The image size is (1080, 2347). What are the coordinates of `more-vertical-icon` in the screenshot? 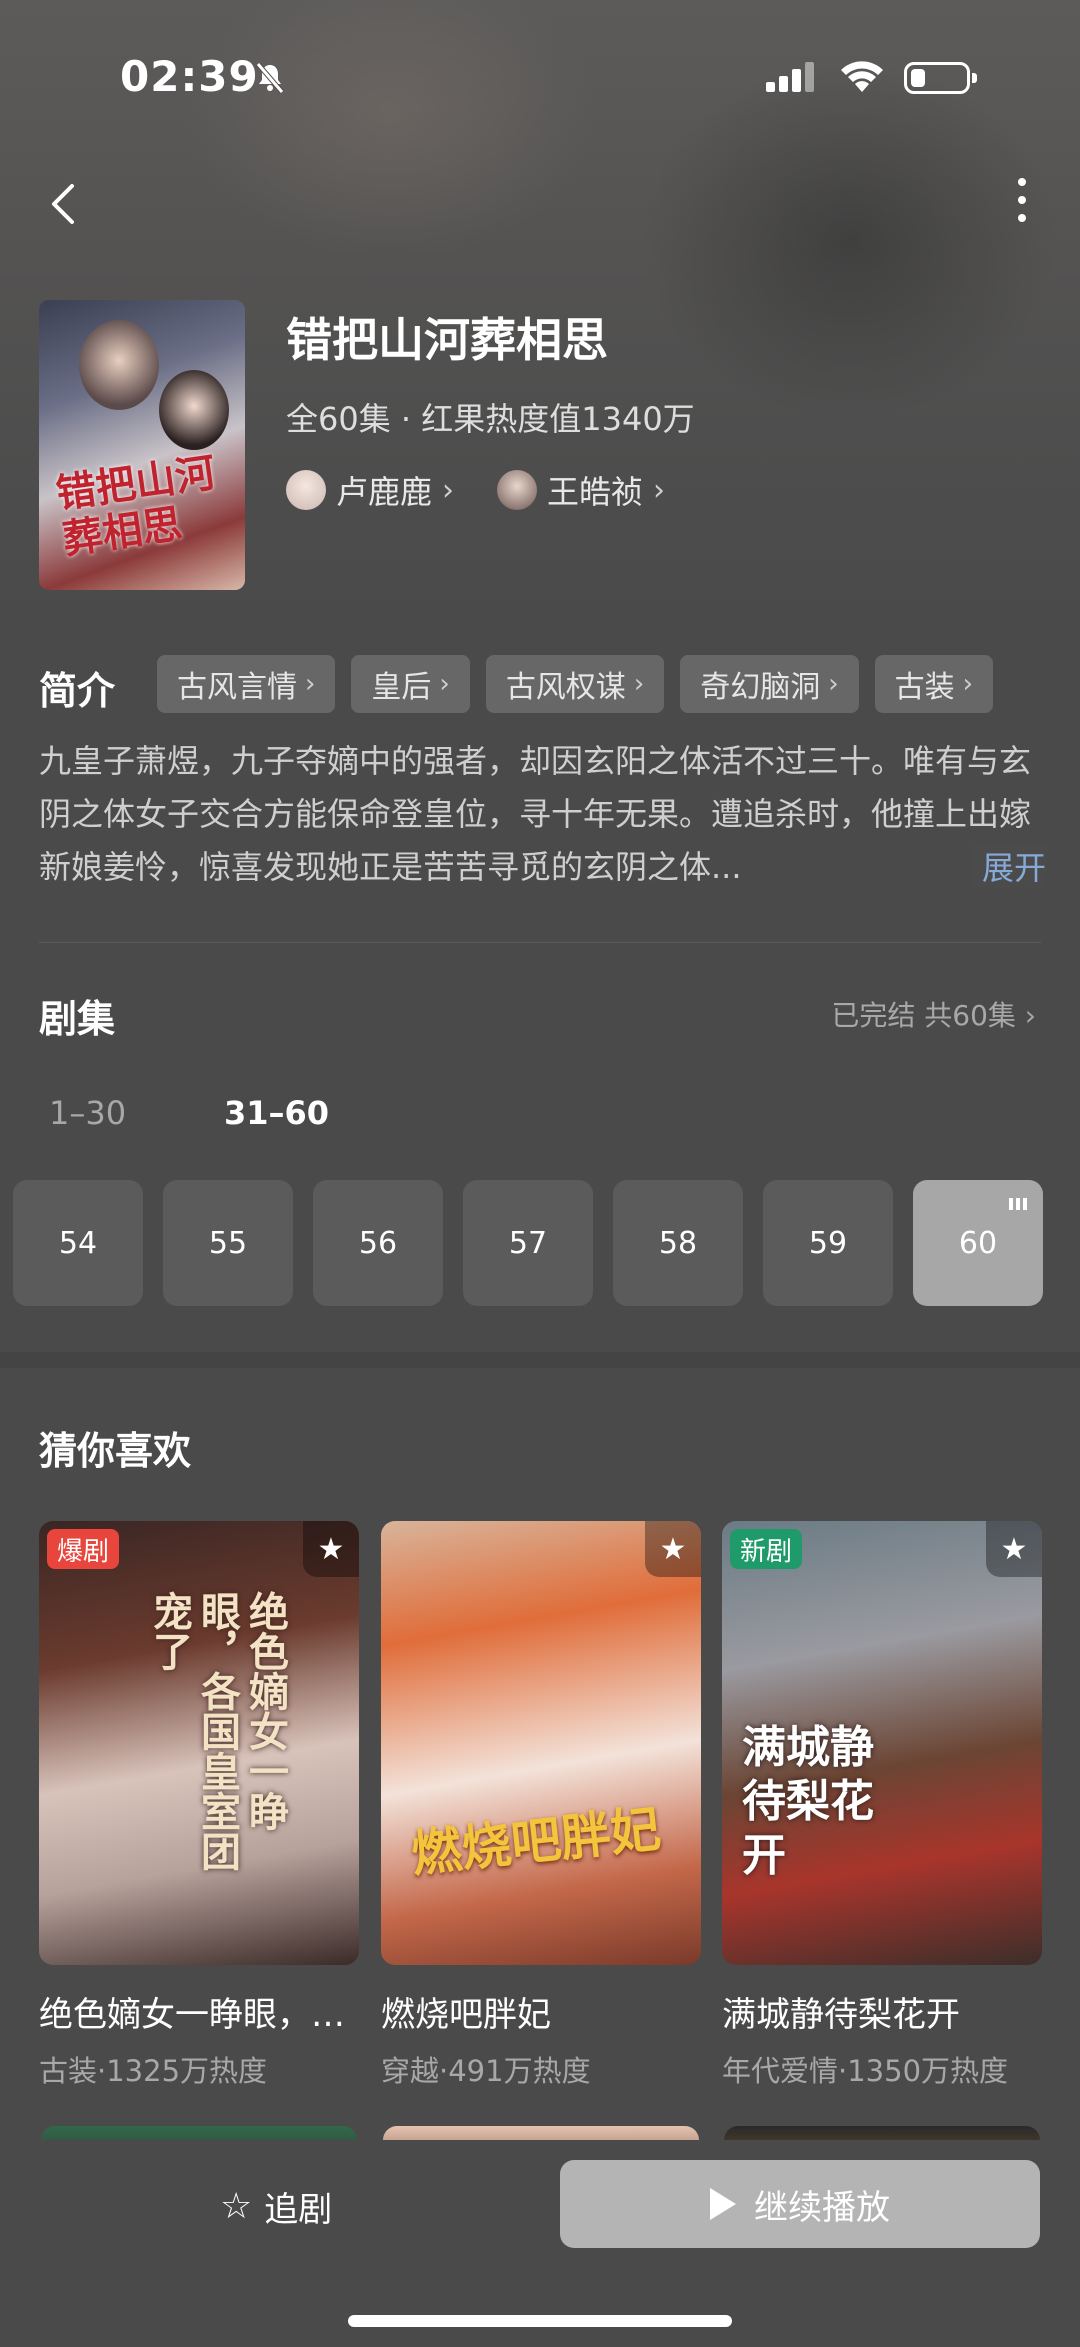 It's located at (1022, 206).